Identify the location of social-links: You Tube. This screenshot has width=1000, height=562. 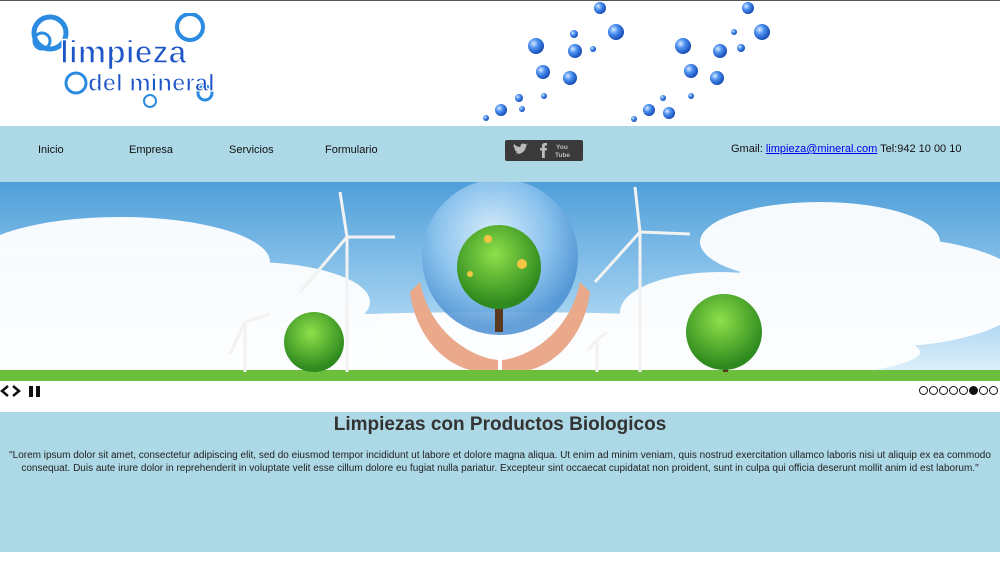
(544, 150).